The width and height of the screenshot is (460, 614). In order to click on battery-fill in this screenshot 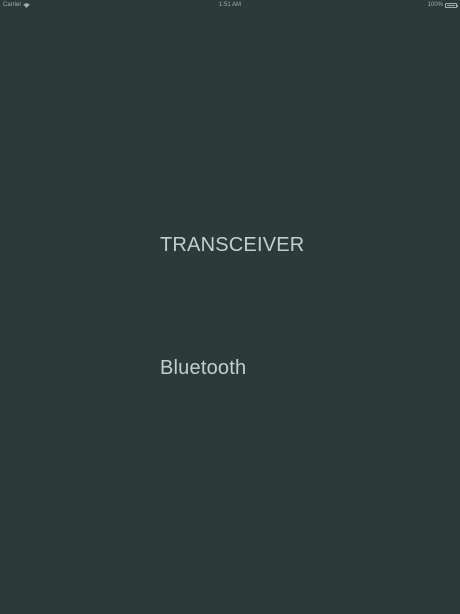, I will do `click(451, 5)`.